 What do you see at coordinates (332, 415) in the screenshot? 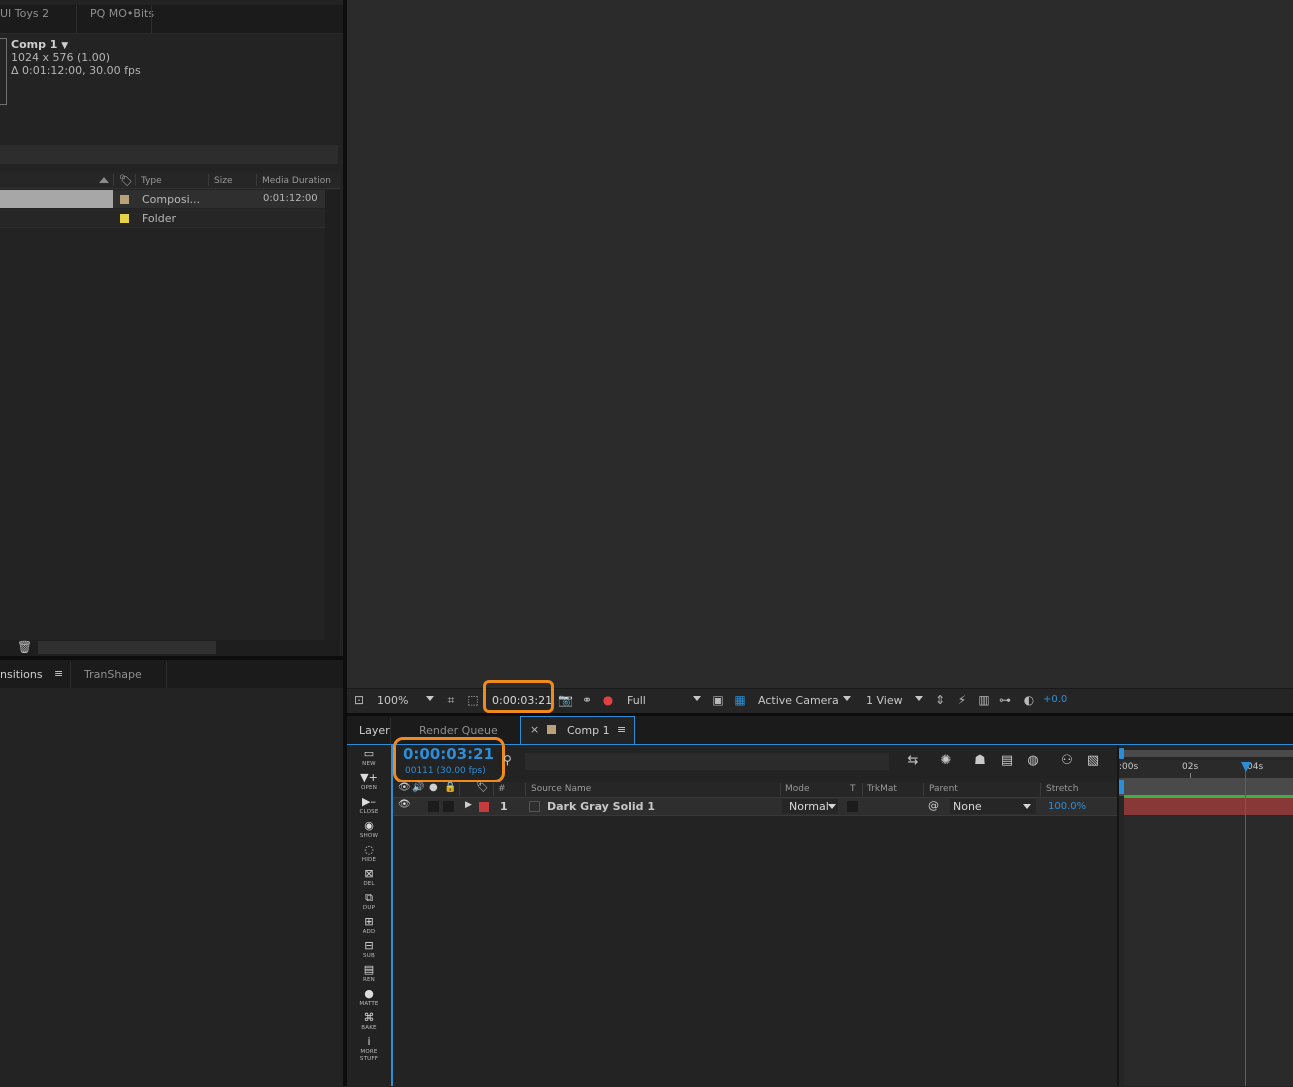
I see `project-scrollbar` at bounding box center [332, 415].